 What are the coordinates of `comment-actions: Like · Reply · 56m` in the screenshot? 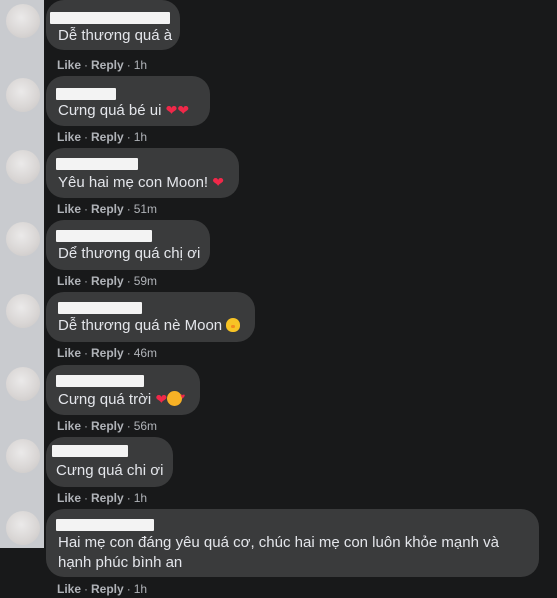 It's located at (107, 426).